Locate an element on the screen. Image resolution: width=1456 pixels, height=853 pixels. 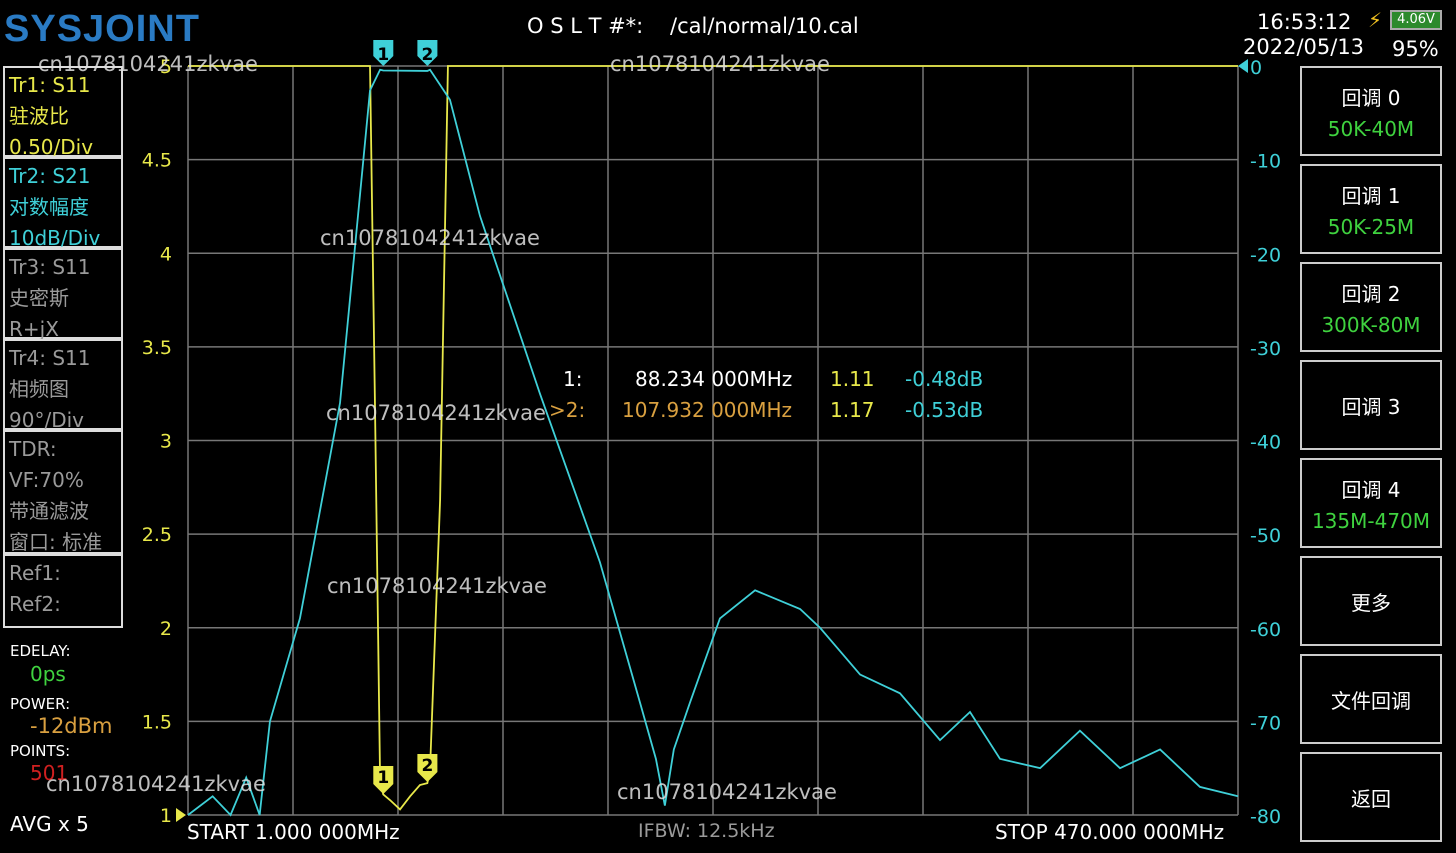
right-axis-tick: -40 is located at coordinates (1265, 443).